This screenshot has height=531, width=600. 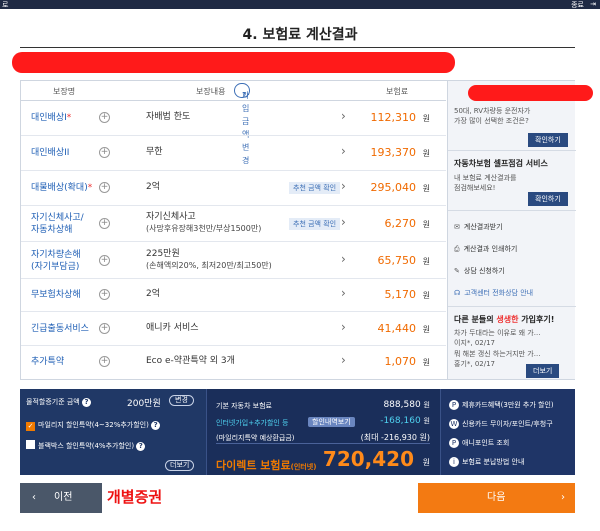 I want to click on exit-icon: ⇥, so click(x=593, y=4).